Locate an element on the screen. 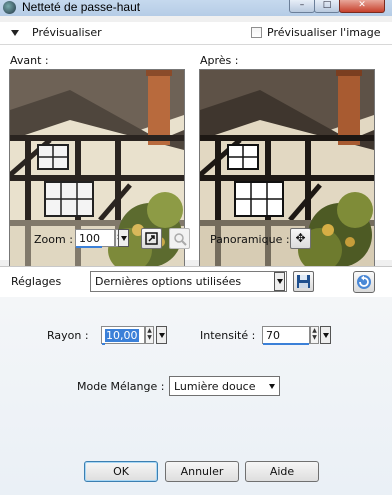  preview-header: Prévisualiser Prévisualiser l'image is located at coordinates (196, 33).